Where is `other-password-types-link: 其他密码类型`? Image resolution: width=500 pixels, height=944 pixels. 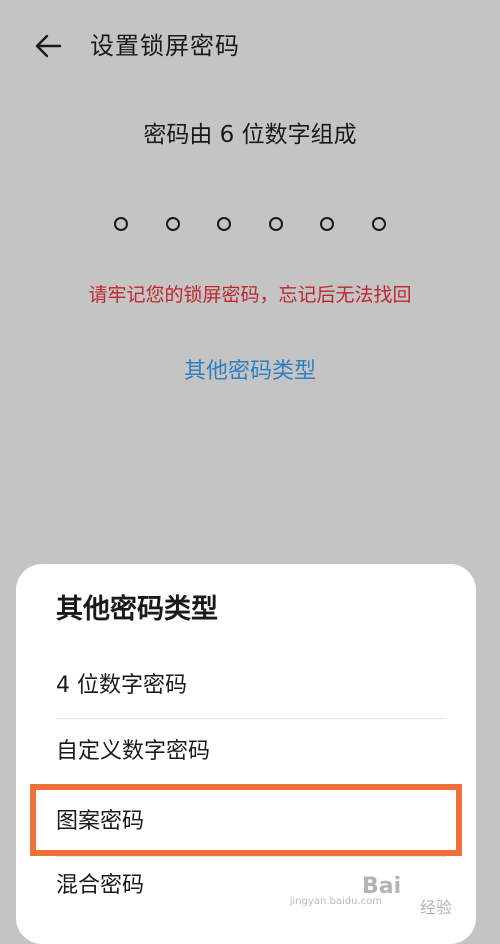
other-password-types-link: 其他密码类型 is located at coordinates (250, 372).